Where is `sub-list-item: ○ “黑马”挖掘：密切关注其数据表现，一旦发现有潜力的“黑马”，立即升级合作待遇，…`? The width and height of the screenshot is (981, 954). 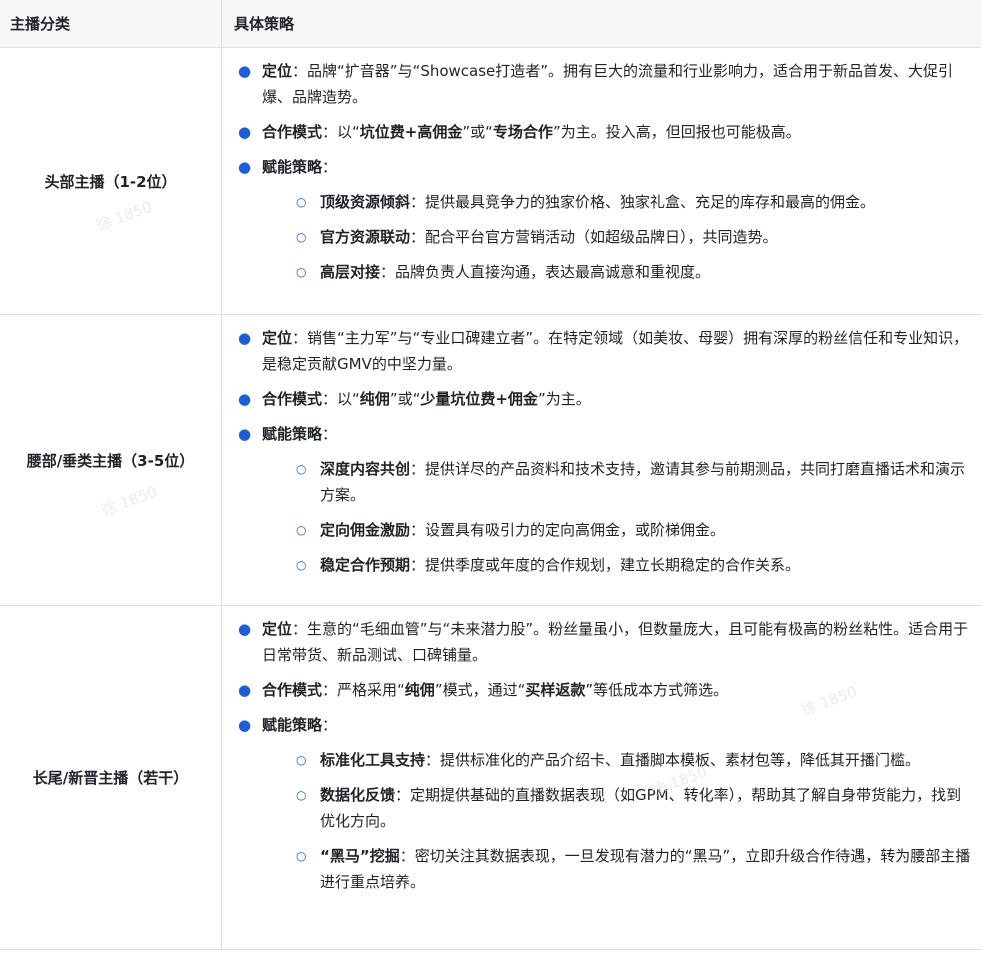
sub-list-item: ○ “黑马”挖掘：密切关注其数据表现，一旦发现有潜力的“黑马”，立即升级合作待遇，… is located at coordinates (617, 869).